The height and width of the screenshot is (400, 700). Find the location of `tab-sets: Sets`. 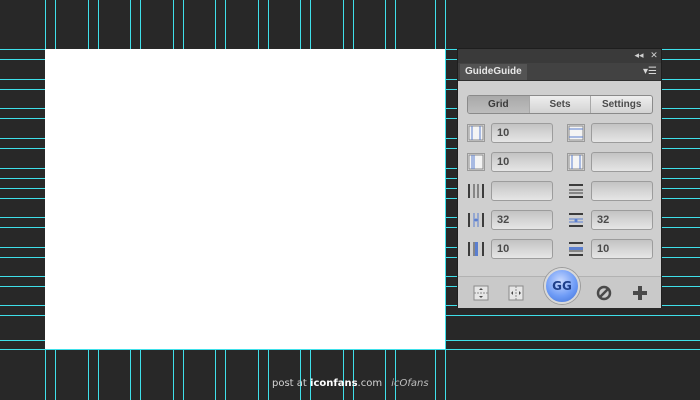

tab-sets: Sets is located at coordinates (559, 104).